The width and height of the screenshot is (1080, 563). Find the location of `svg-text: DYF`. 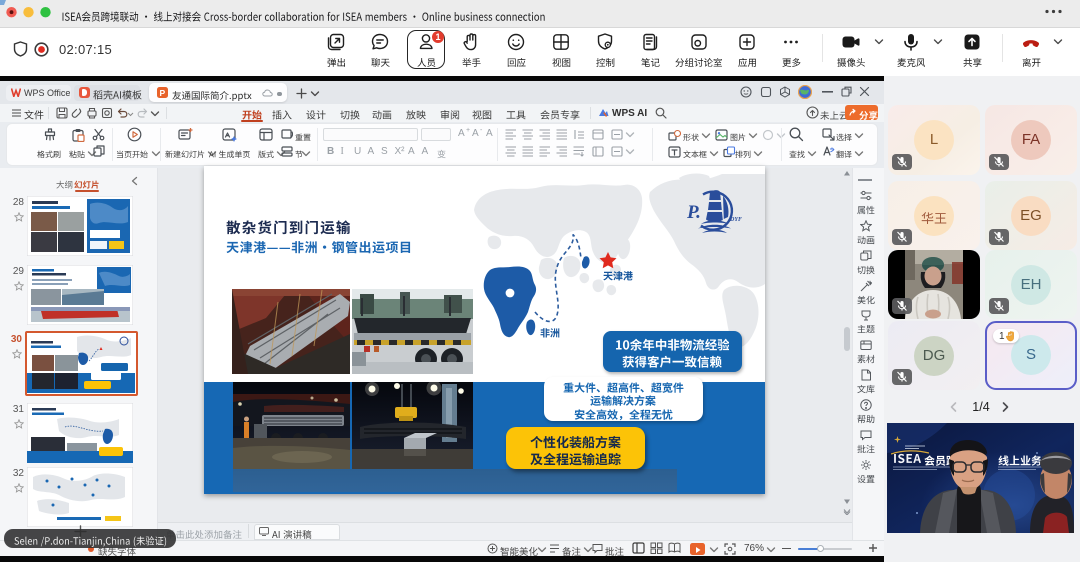

svg-text: DYF is located at coordinates (735, 220).